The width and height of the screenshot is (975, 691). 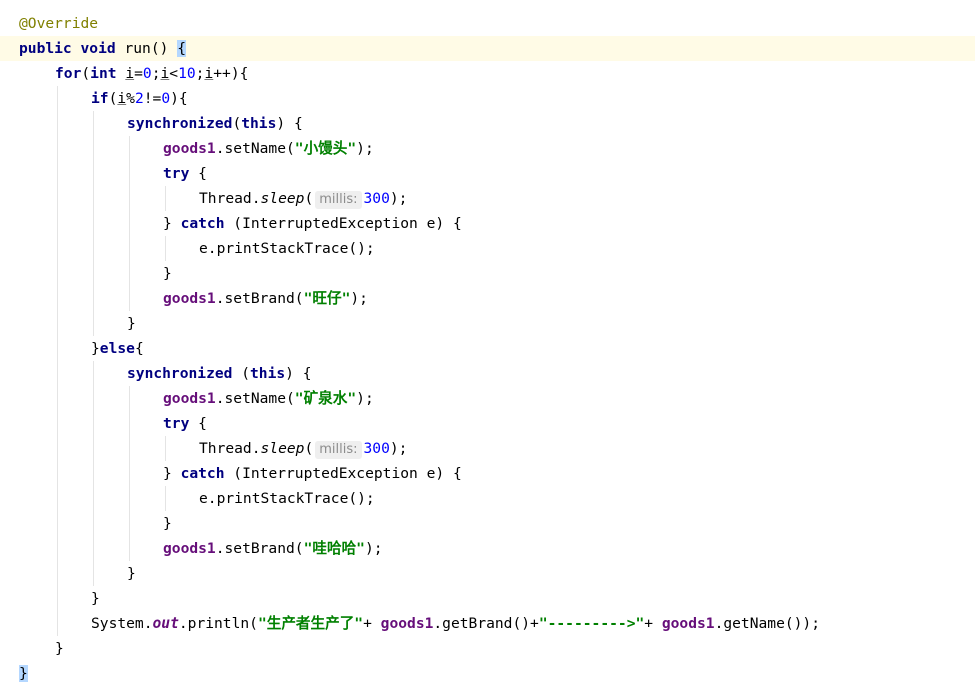 What do you see at coordinates (767, 623) in the screenshot?
I see `code-token: .getName());` at bounding box center [767, 623].